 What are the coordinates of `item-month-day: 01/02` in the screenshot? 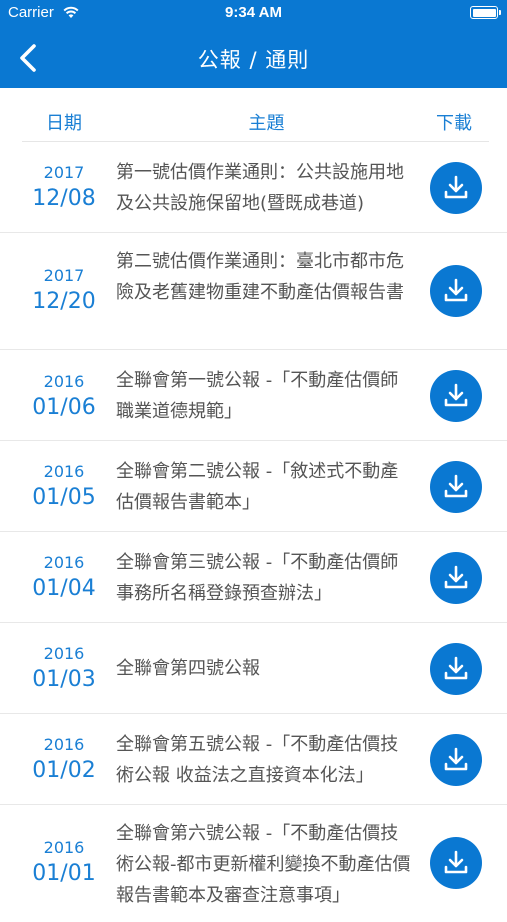 It's located at (64, 770).